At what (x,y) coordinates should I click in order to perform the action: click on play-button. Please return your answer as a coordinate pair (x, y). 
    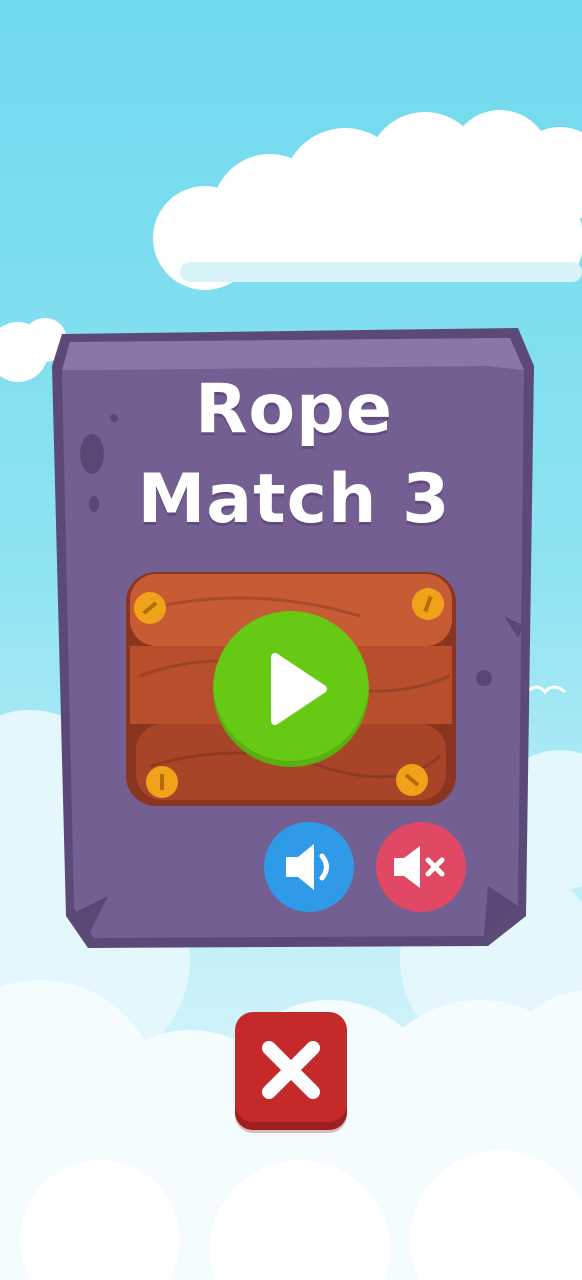
    Looking at the image, I should click on (291, 689).